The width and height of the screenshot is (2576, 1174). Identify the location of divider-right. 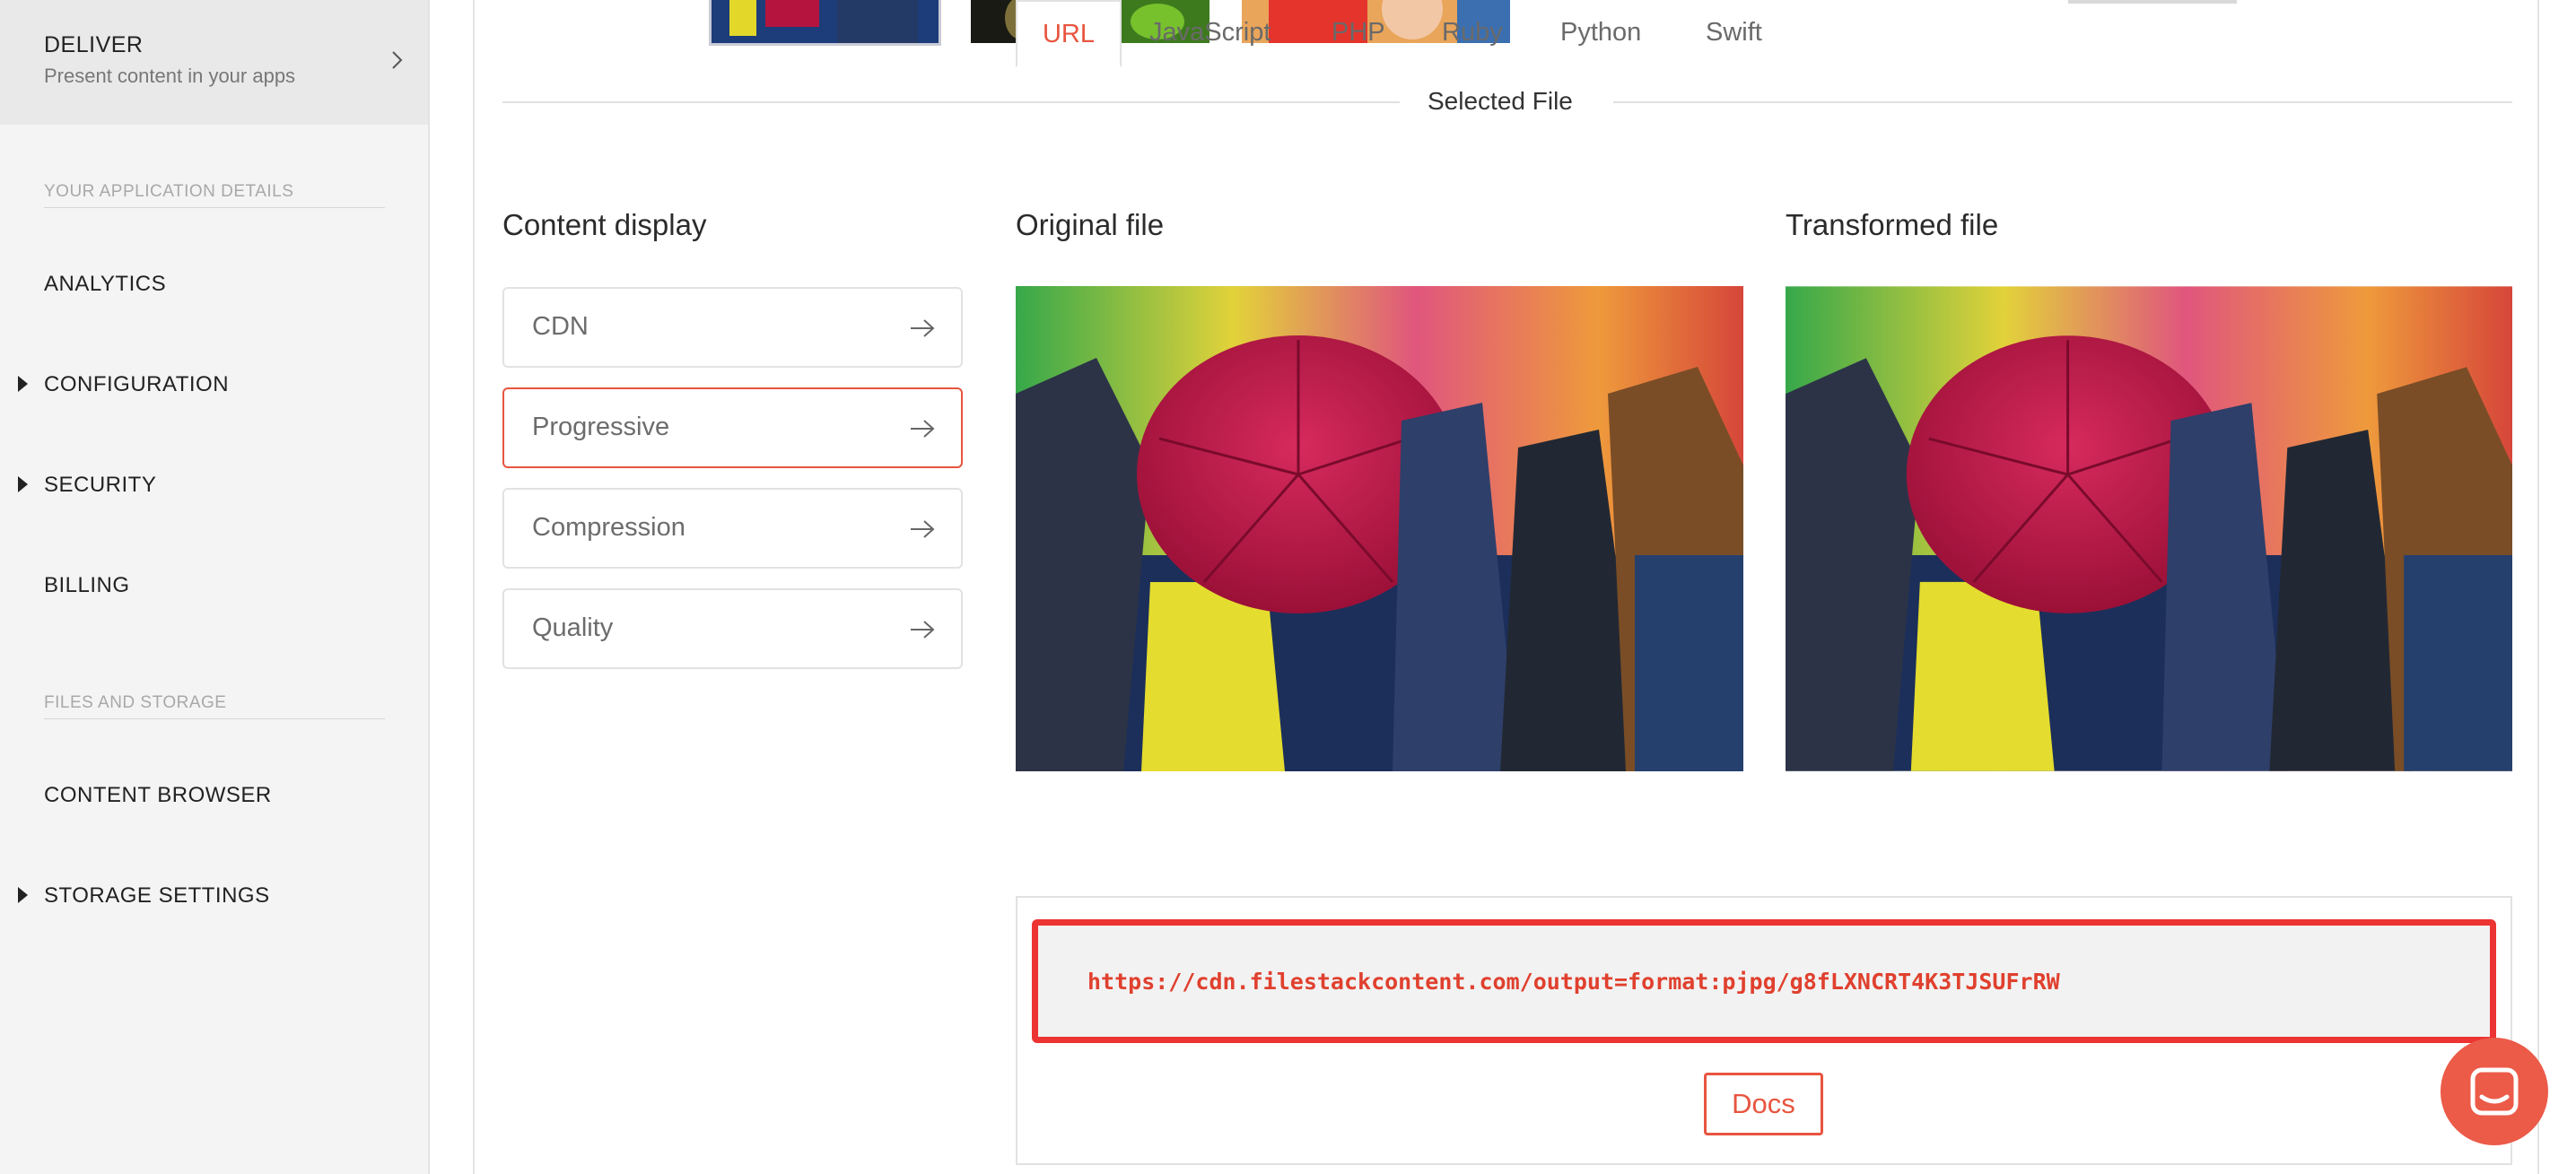
(2062, 102).